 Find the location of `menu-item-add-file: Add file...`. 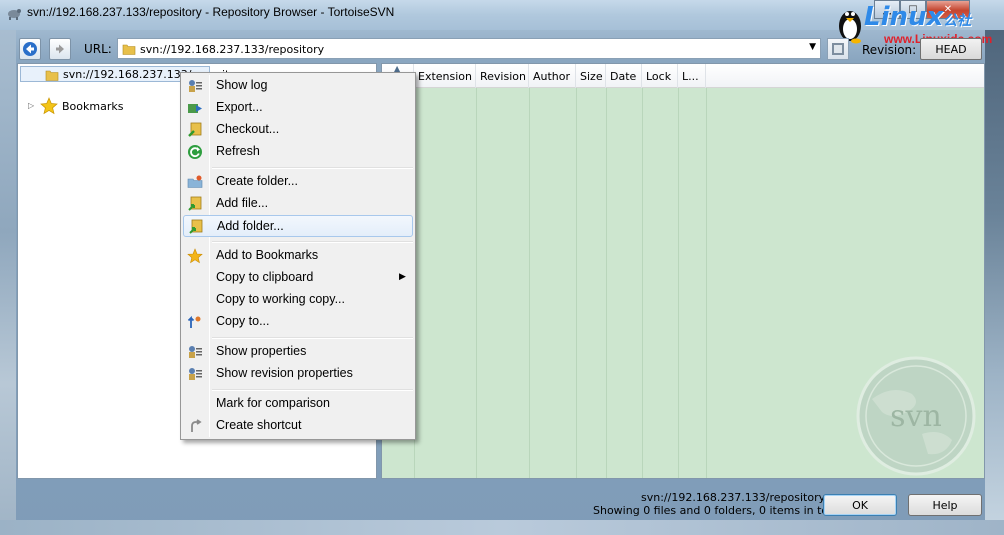

menu-item-add-file: Add file... is located at coordinates (298, 204).